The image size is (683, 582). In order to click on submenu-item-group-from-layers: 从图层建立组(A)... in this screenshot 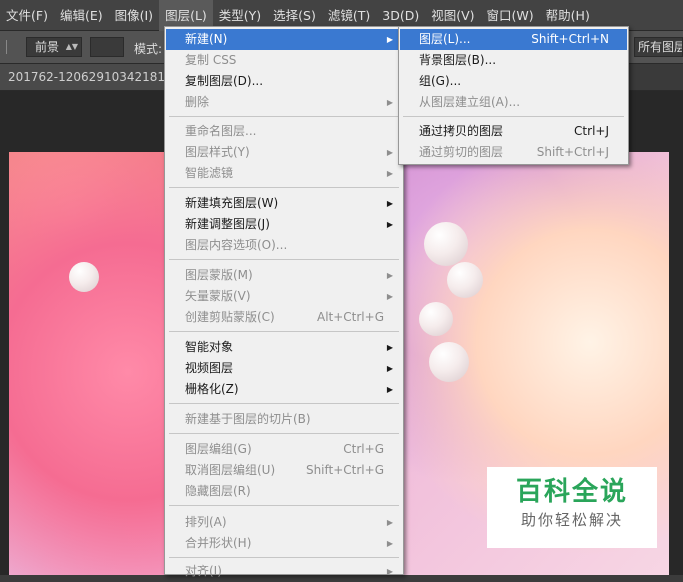, I will do `click(513, 102)`.